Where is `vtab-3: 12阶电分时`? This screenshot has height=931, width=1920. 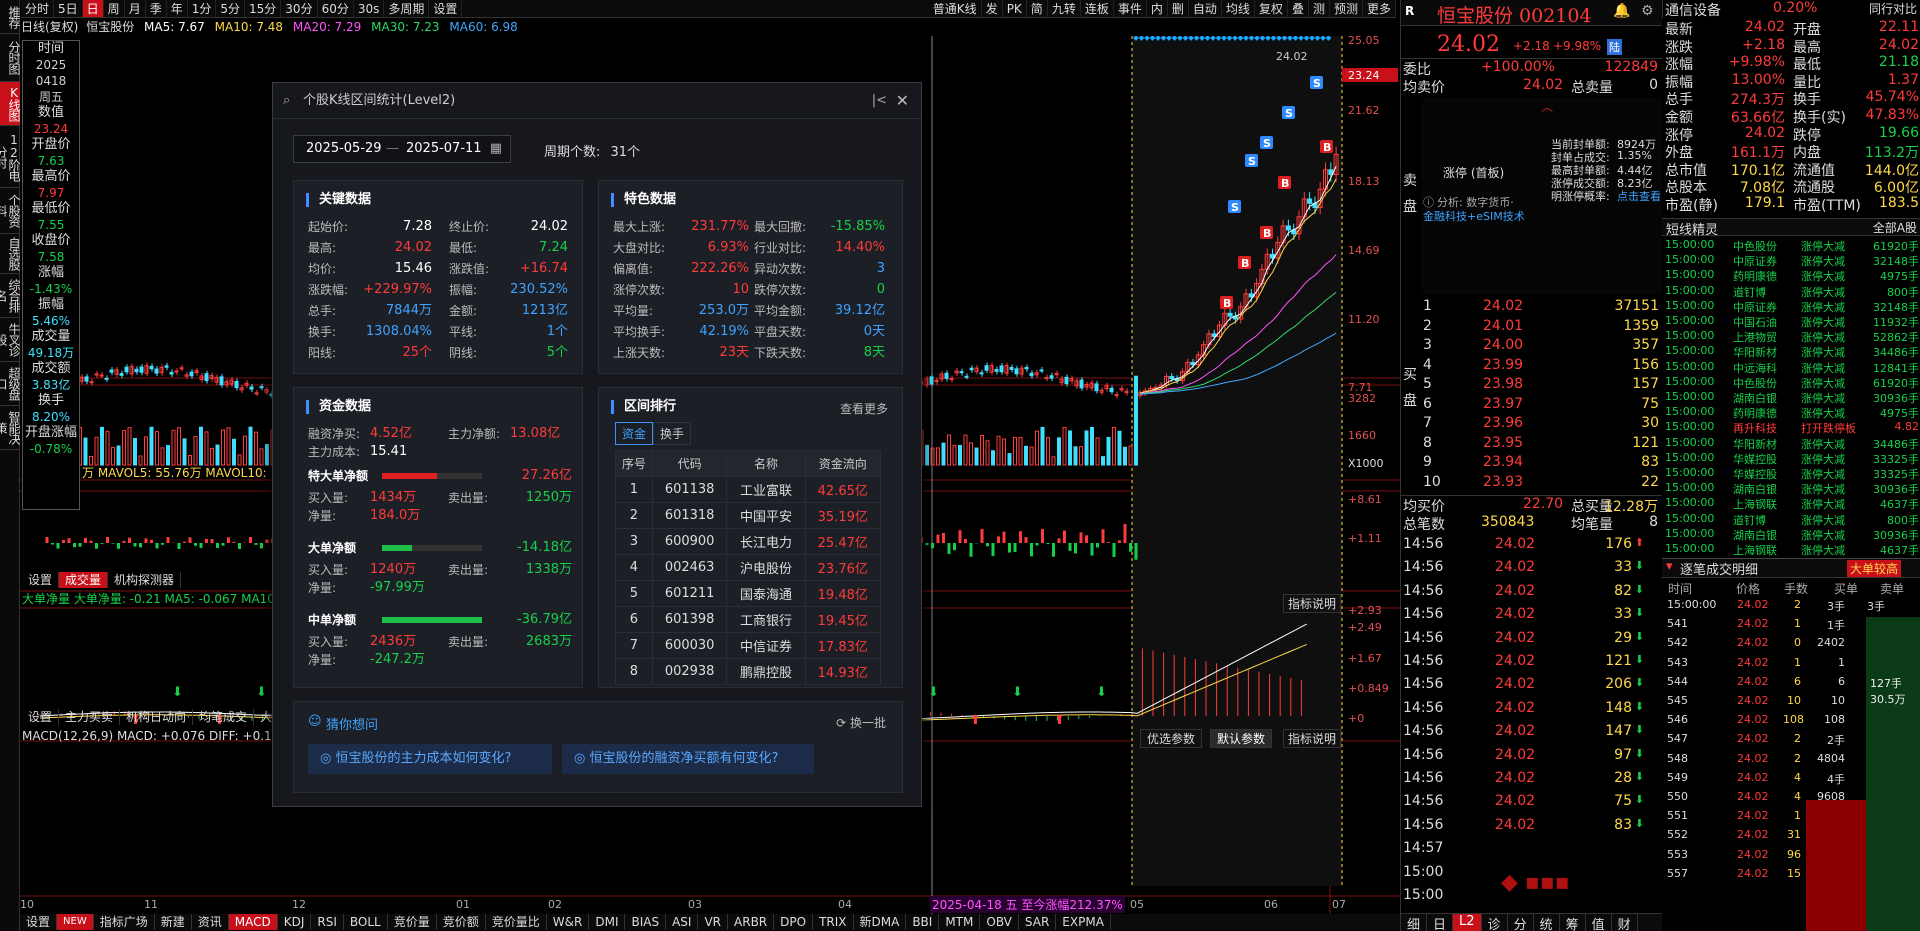
vtab-3: 12阶电分时 is located at coordinates (10, 157).